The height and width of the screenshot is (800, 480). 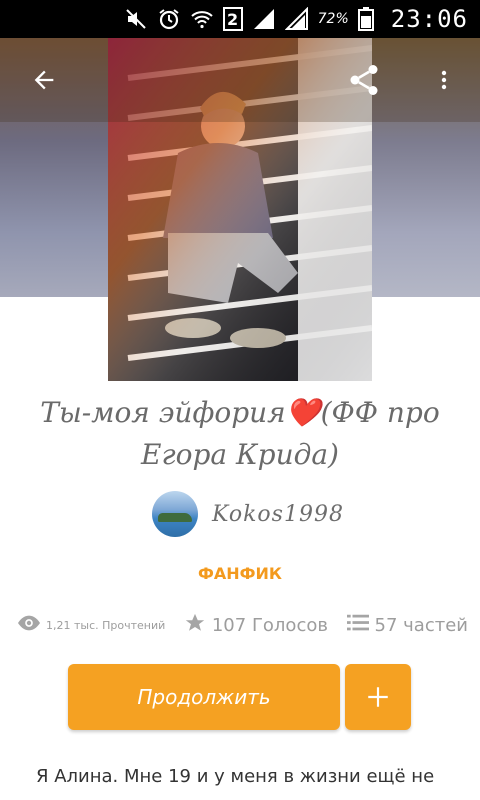 What do you see at coordinates (269, 625) in the screenshot?
I see `votes-count: 107 Голосов` at bounding box center [269, 625].